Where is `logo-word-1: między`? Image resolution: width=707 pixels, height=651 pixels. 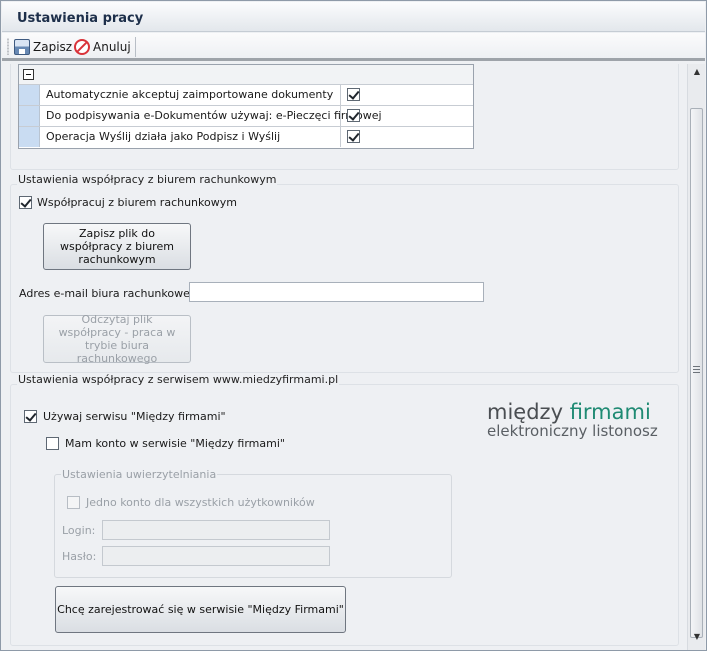
logo-word-1: między is located at coordinates (525, 412).